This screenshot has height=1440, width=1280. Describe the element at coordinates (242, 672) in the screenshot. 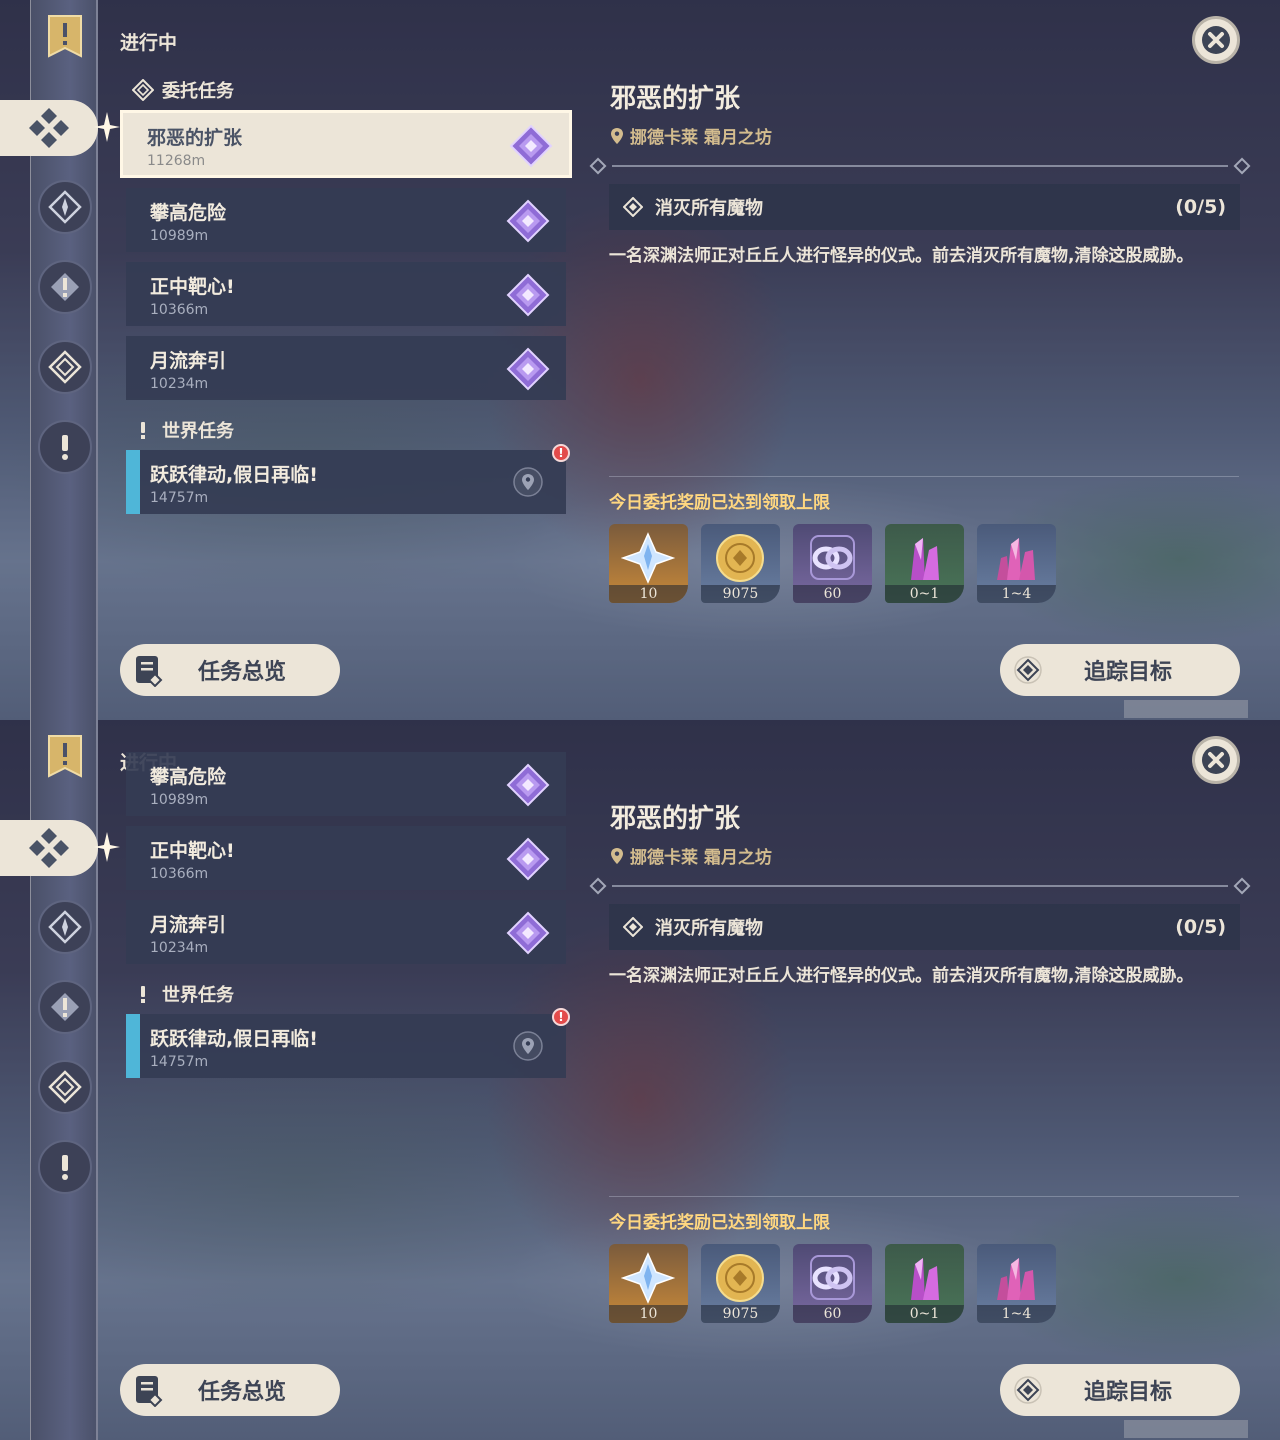

I see `quest-overview-label: 任务总览` at that location.